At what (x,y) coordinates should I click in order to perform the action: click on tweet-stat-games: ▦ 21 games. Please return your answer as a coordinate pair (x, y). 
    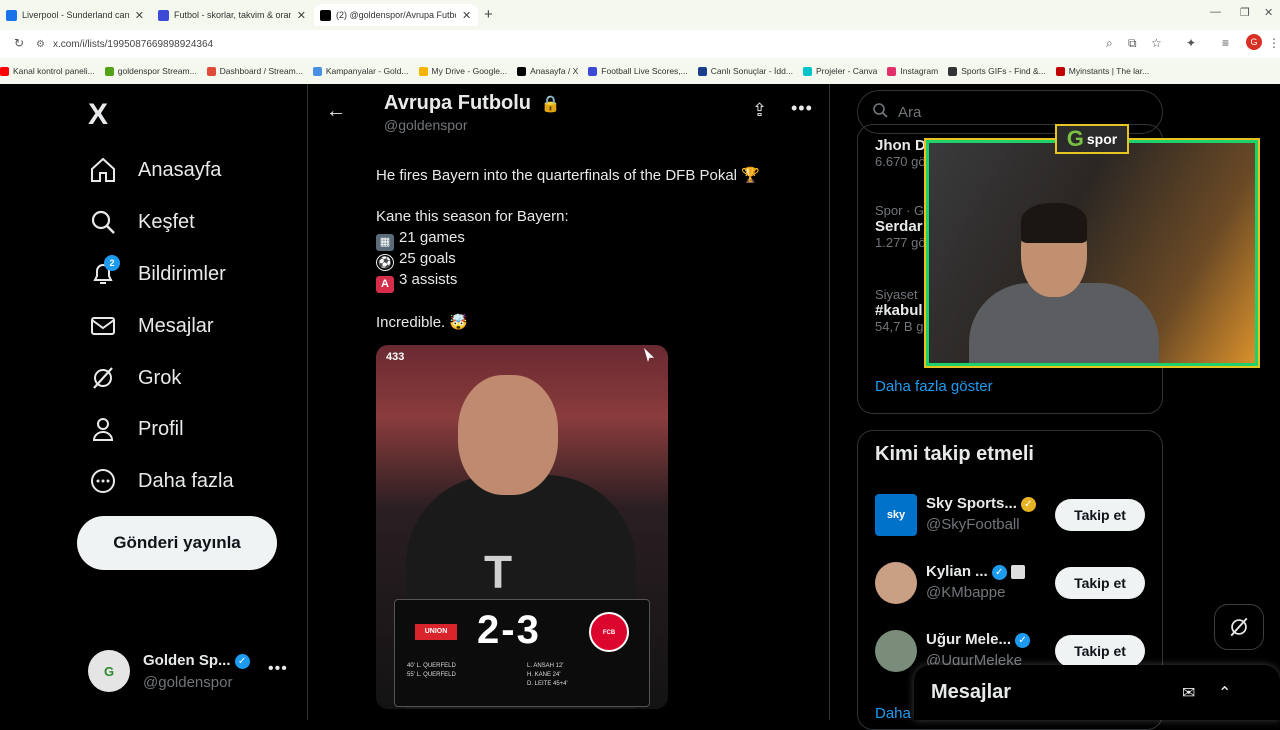
    Looking at the image, I should click on (420, 240).